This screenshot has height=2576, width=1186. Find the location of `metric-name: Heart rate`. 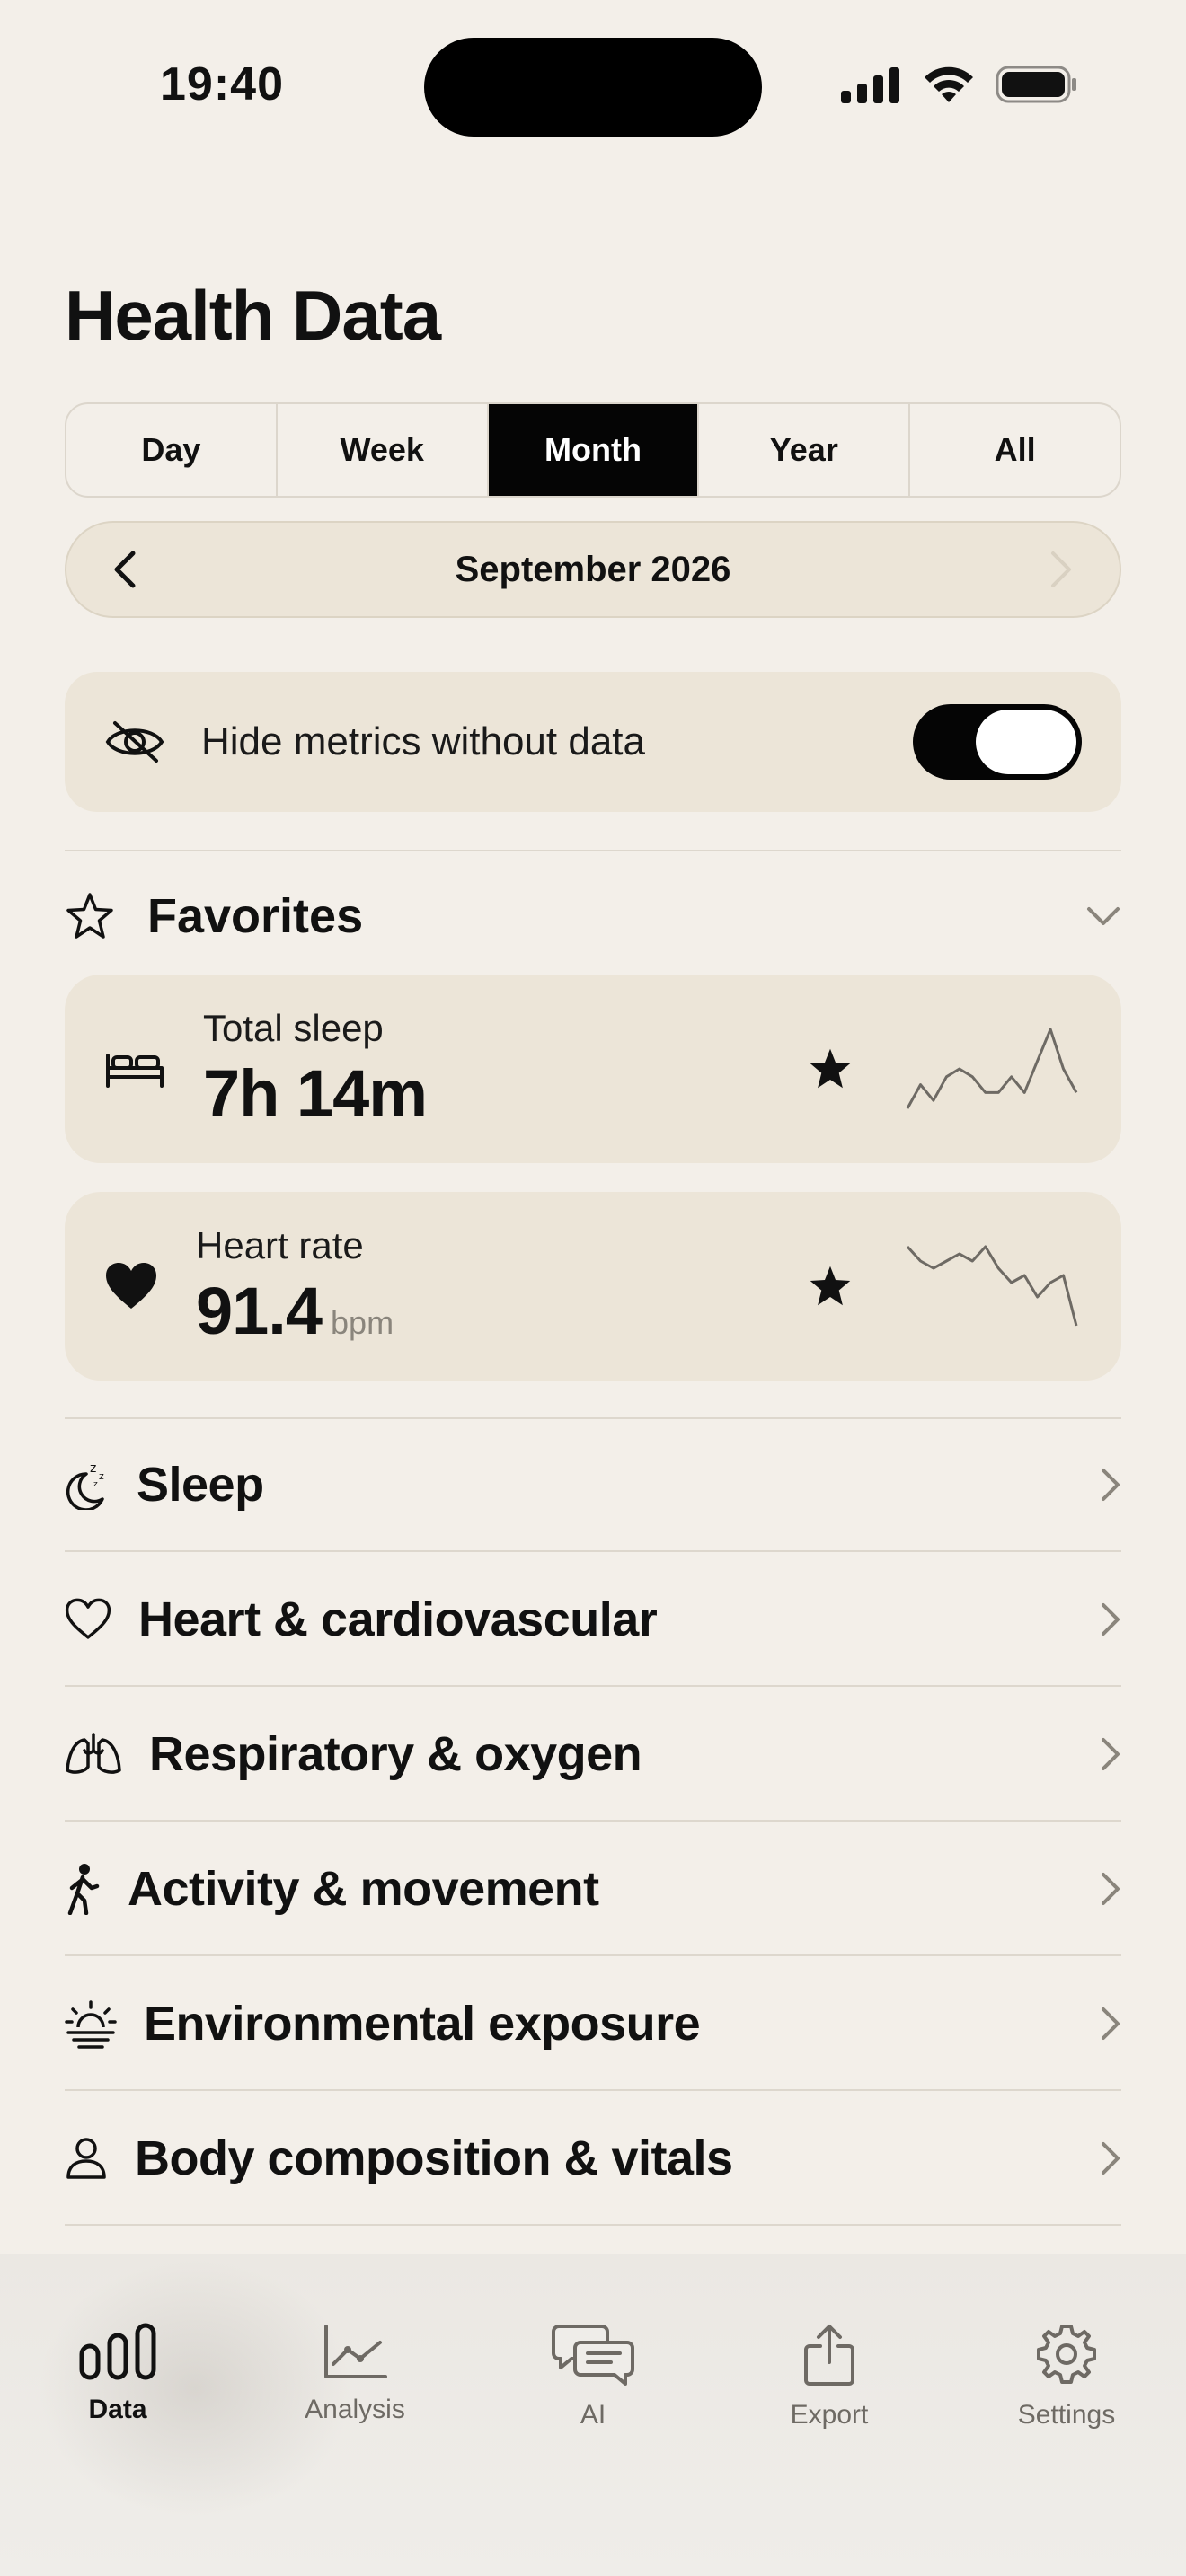

metric-name: Heart rate is located at coordinates (280, 1244).